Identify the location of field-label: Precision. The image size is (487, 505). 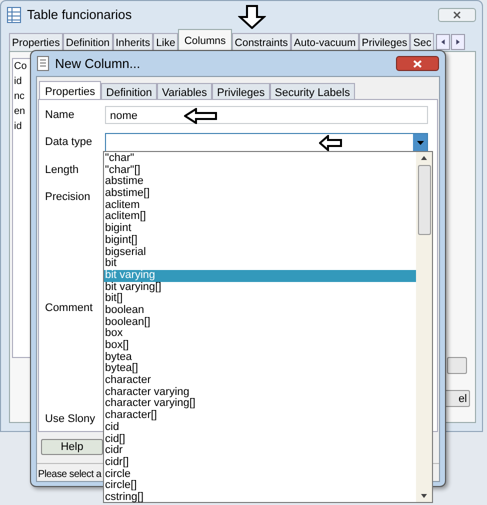
(68, 197).